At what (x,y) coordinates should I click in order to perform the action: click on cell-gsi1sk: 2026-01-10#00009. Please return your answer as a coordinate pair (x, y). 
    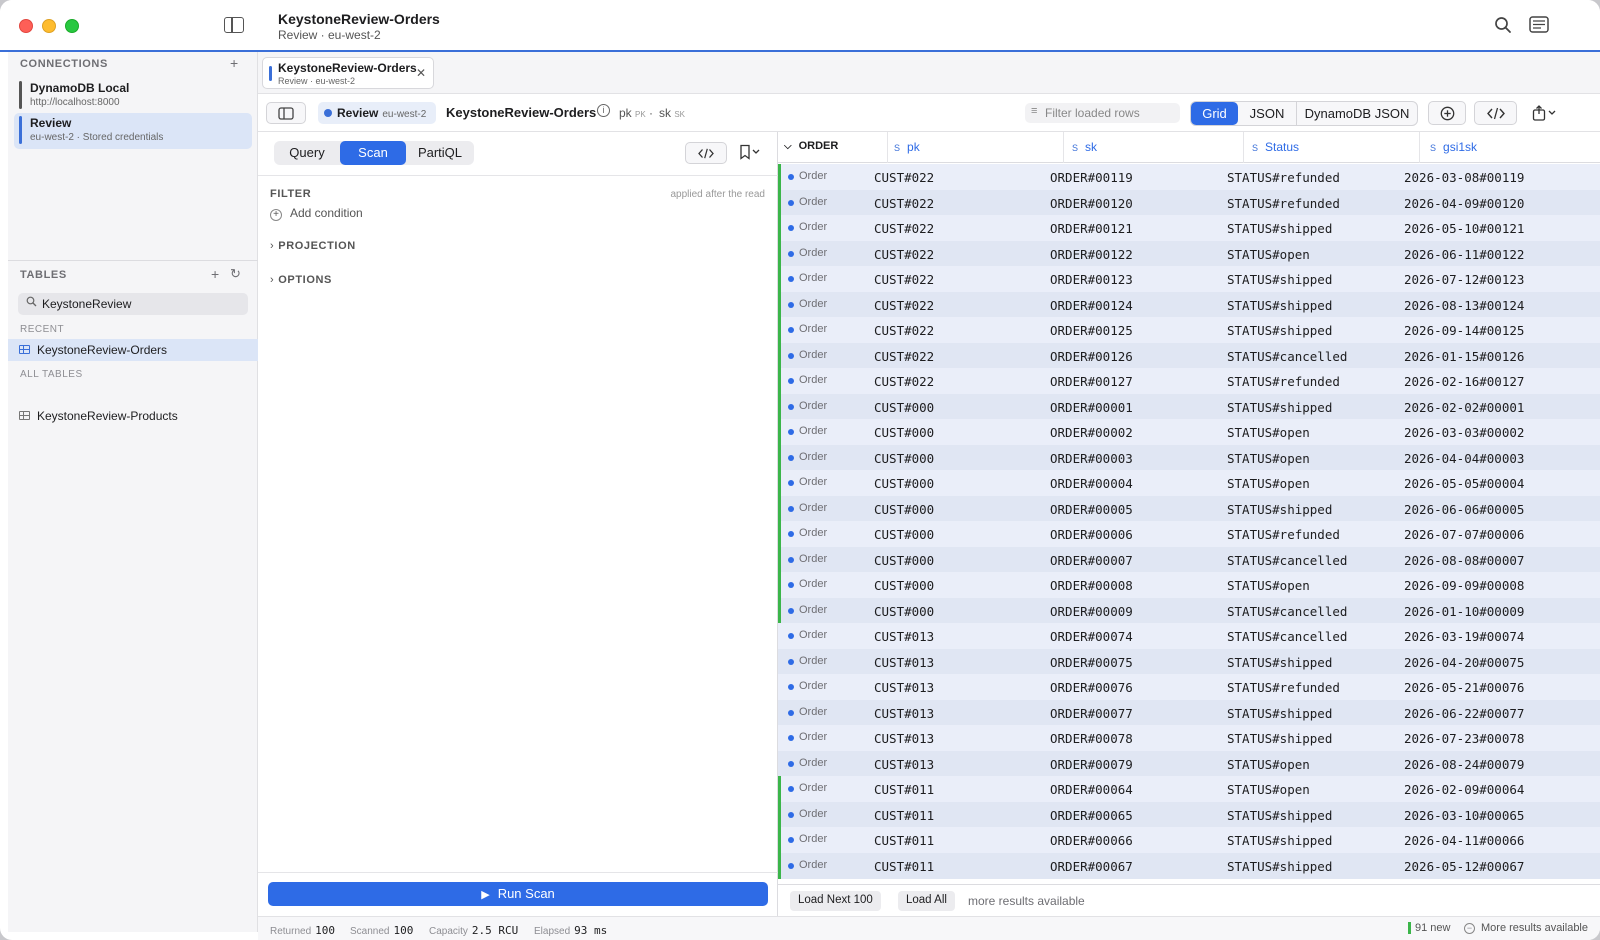
    Looking at the image, I should click on (1464, 611).